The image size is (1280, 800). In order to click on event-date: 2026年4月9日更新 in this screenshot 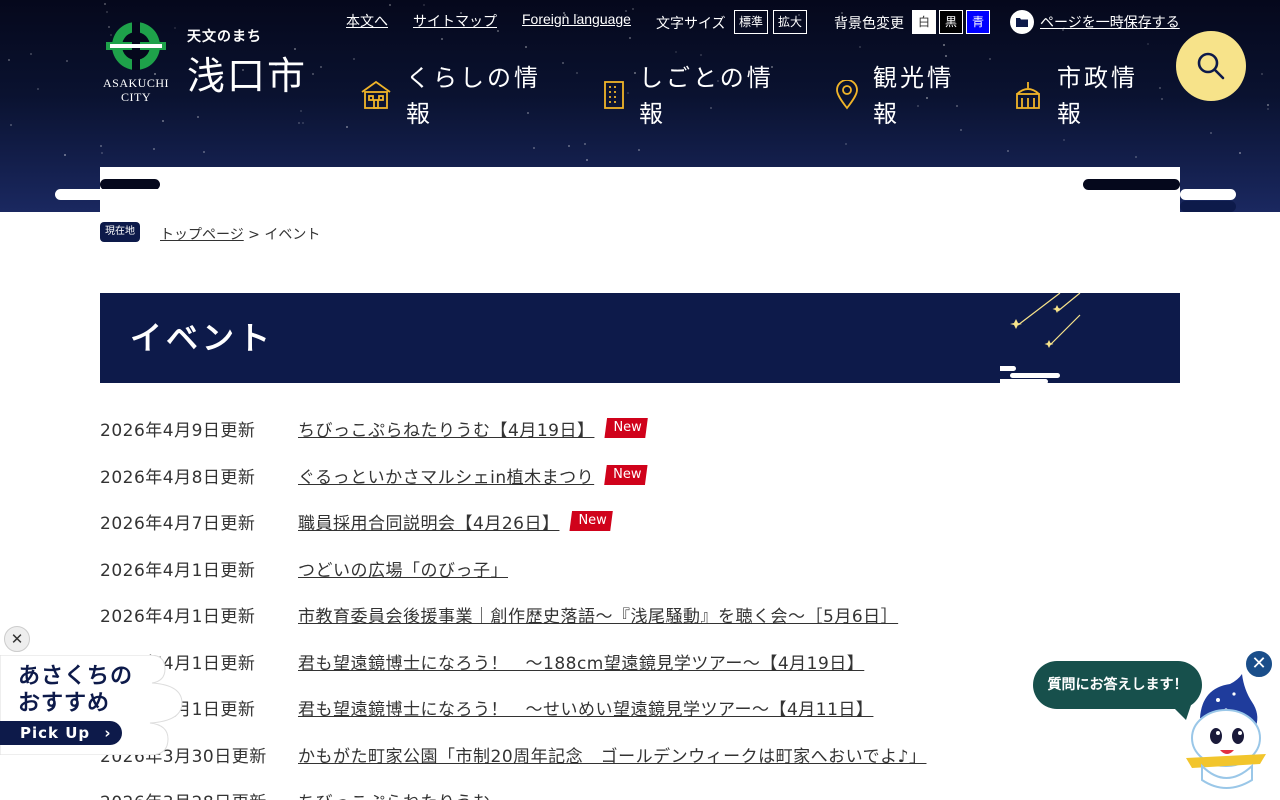, I will do `click(178, 430)`.